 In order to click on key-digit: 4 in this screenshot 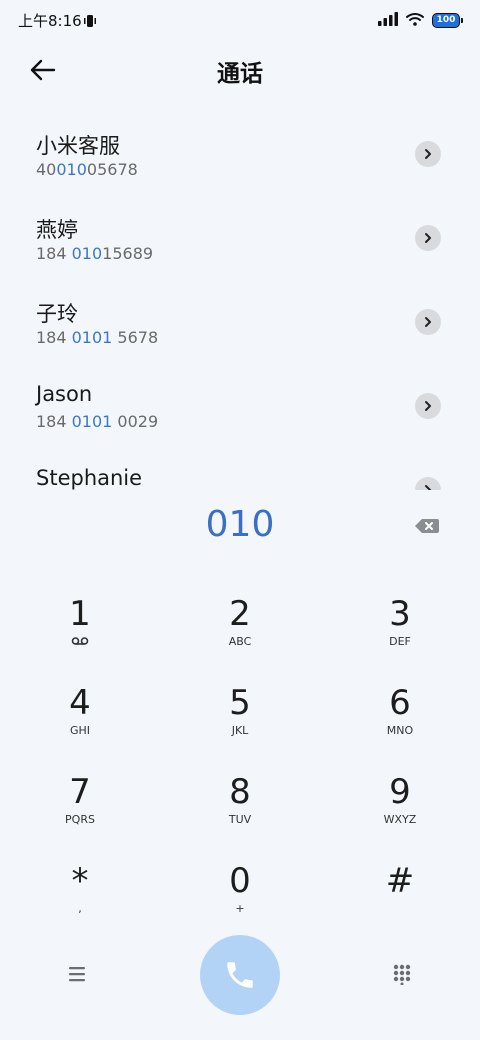, I will do `click(80, 703)`.